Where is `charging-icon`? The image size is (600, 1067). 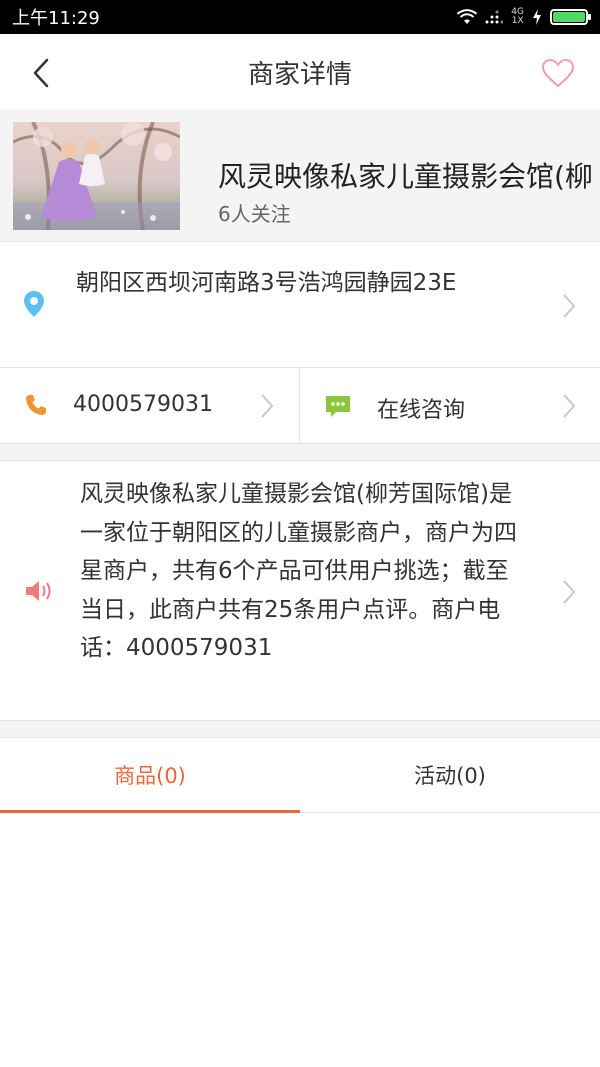
charging-icon is located at coordinates (537, 17).